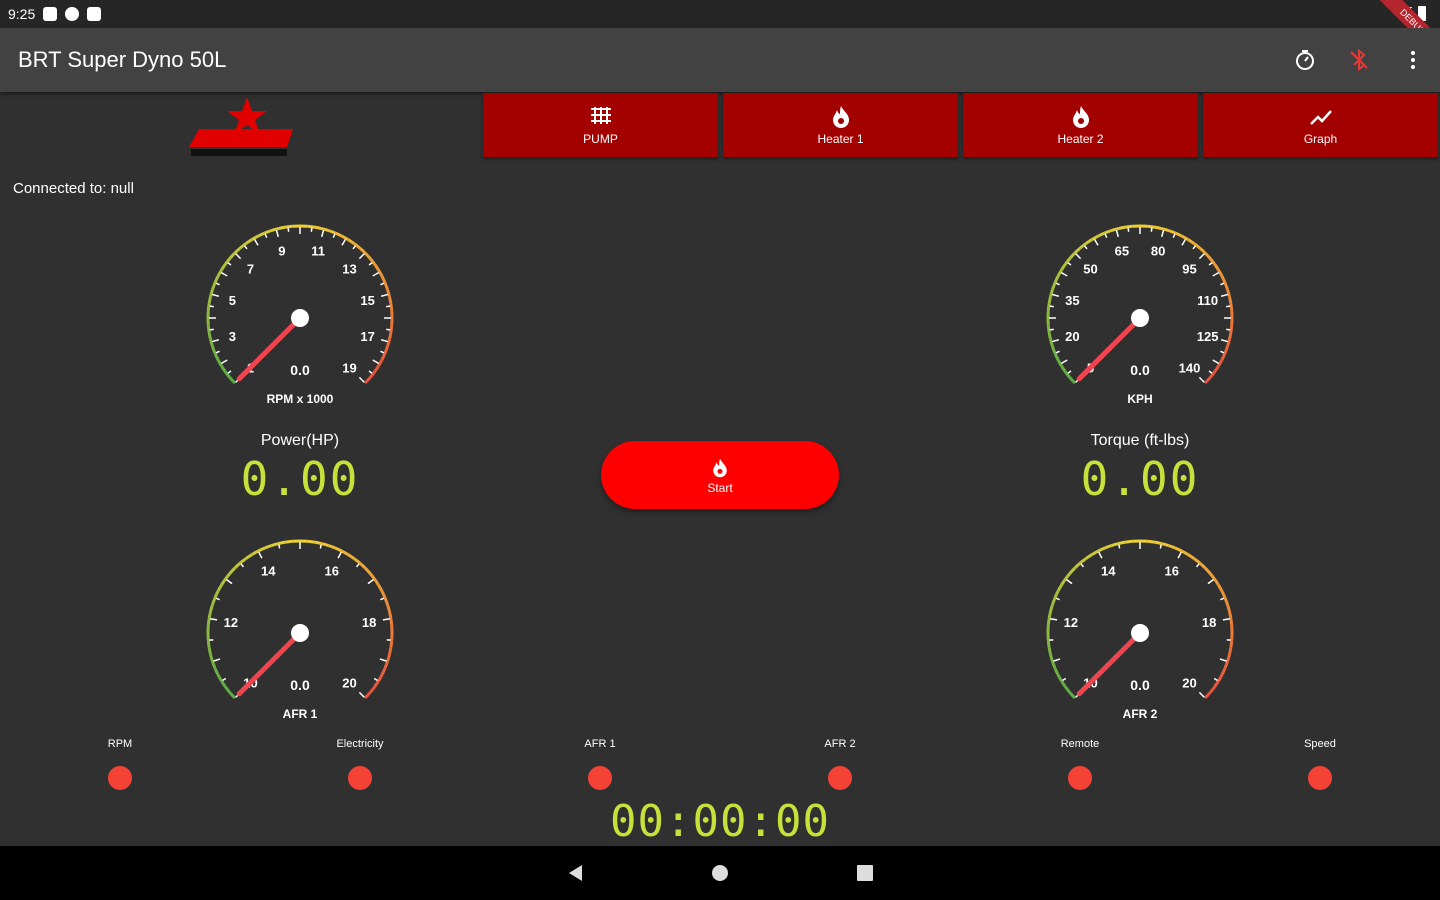  Describe the element at coordinates (1080, 744) in the screenshot. I see `indicator-label: Remote` at that location.